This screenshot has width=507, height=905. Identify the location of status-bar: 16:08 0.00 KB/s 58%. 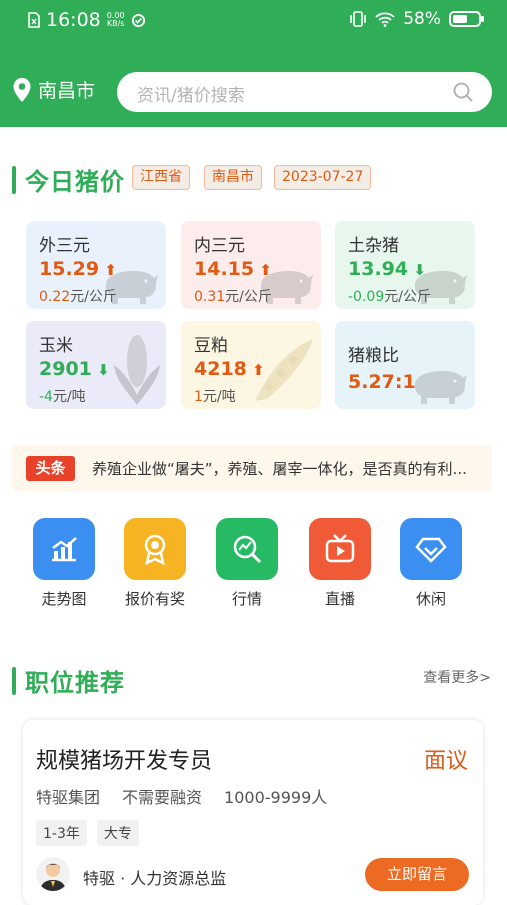
(253, 21).